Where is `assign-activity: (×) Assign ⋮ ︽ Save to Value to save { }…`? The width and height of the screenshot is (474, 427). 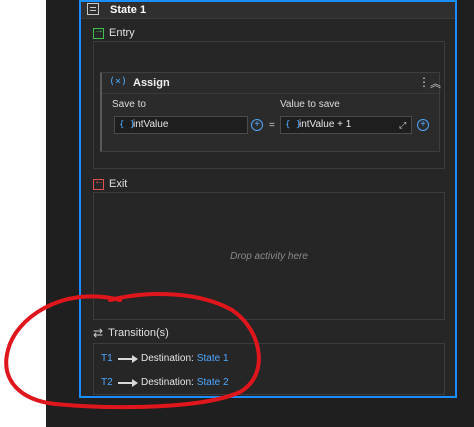
assign-activity: (×) Assign ⋮ ︽ Save to Value to save { }… is located at coordinates (270, 112).